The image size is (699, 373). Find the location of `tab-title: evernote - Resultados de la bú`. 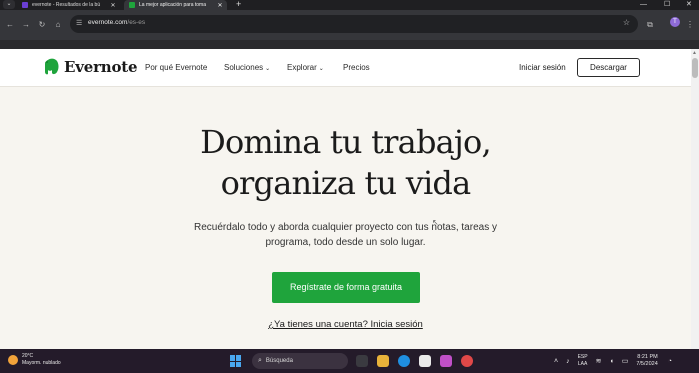

tab-title: evernote - Resultados de la bú is located at coordinates (66, 5).